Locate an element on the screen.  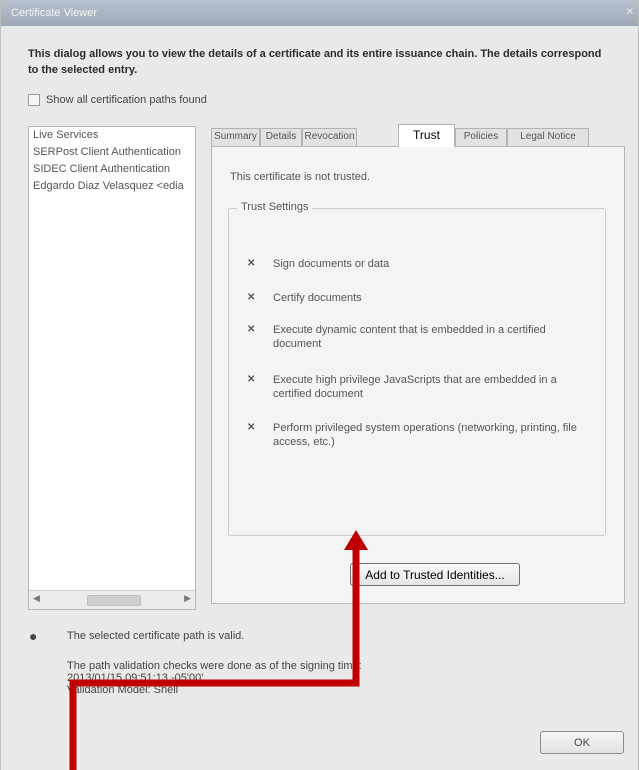
annotation-arrowhead is located at coordinates (356, 540).